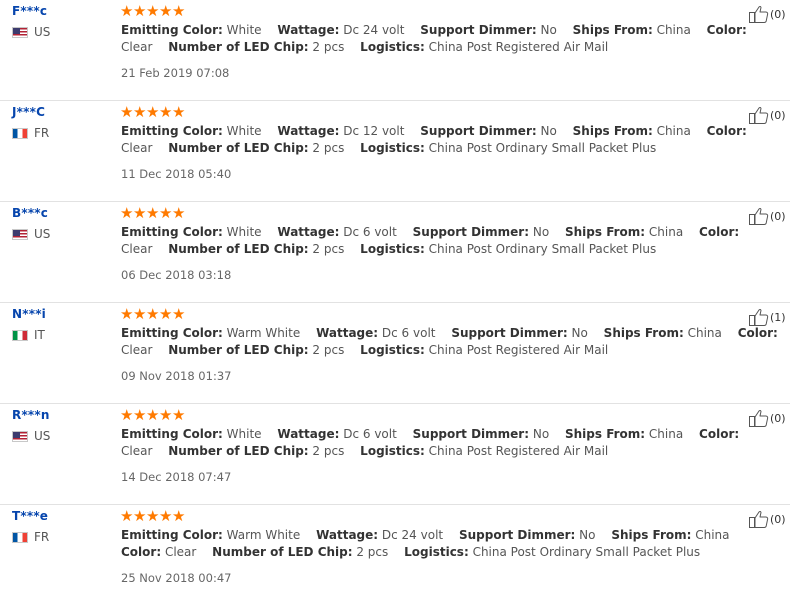 The image size is (800, 606). Describe the element at coordinates (31, 415) in the screenshot. I see `reviewer-name: R***n` at that location.